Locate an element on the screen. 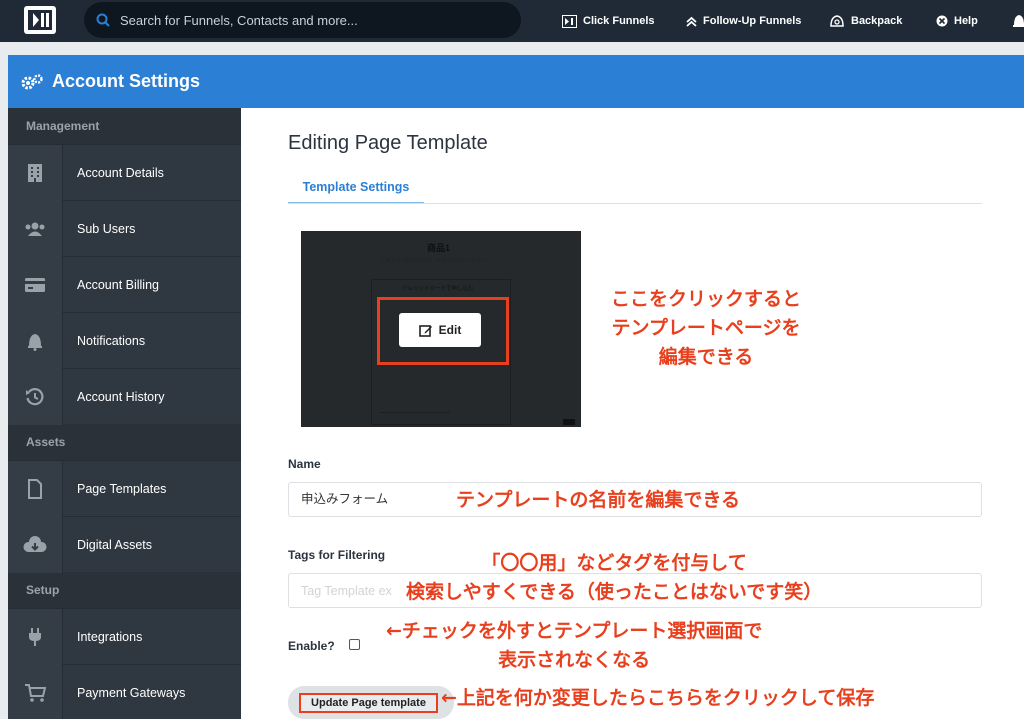 The width and height of the screenshot is (1024, 719). nav-backpack: Backpack is located at coordinates (865, 21).